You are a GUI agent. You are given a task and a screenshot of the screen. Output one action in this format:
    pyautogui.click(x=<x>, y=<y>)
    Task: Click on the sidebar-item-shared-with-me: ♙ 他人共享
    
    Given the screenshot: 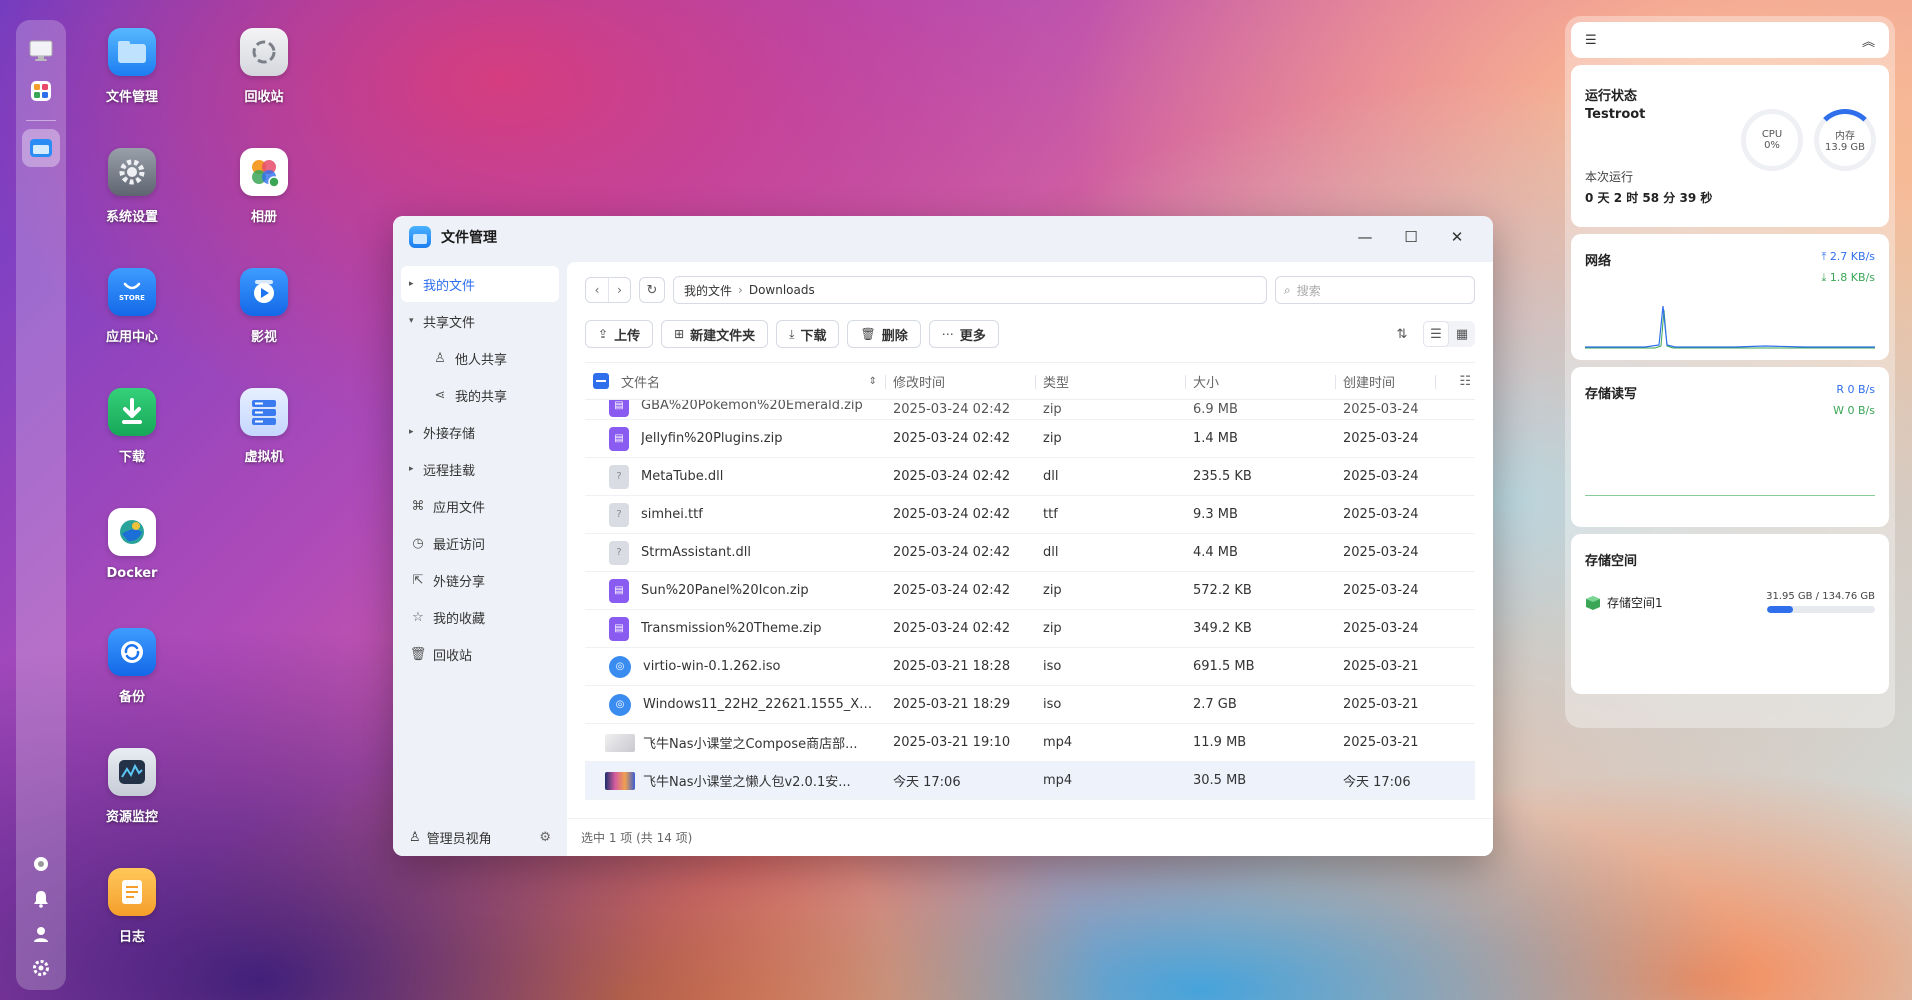 What is the action you would take?
    pyautogui.click(x=480, y=358)
    